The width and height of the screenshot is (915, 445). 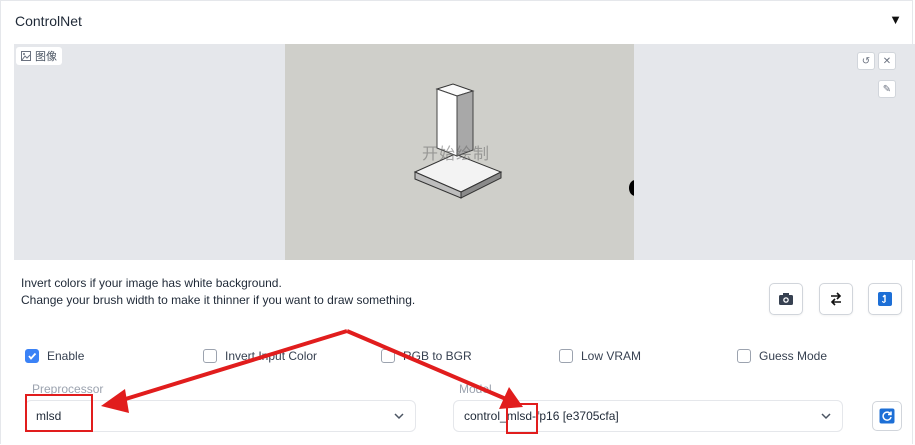 What do you see at coordinates (522, 418) in the screenshot?
I see `annotation-box-model` at bounding box center [522, 418].